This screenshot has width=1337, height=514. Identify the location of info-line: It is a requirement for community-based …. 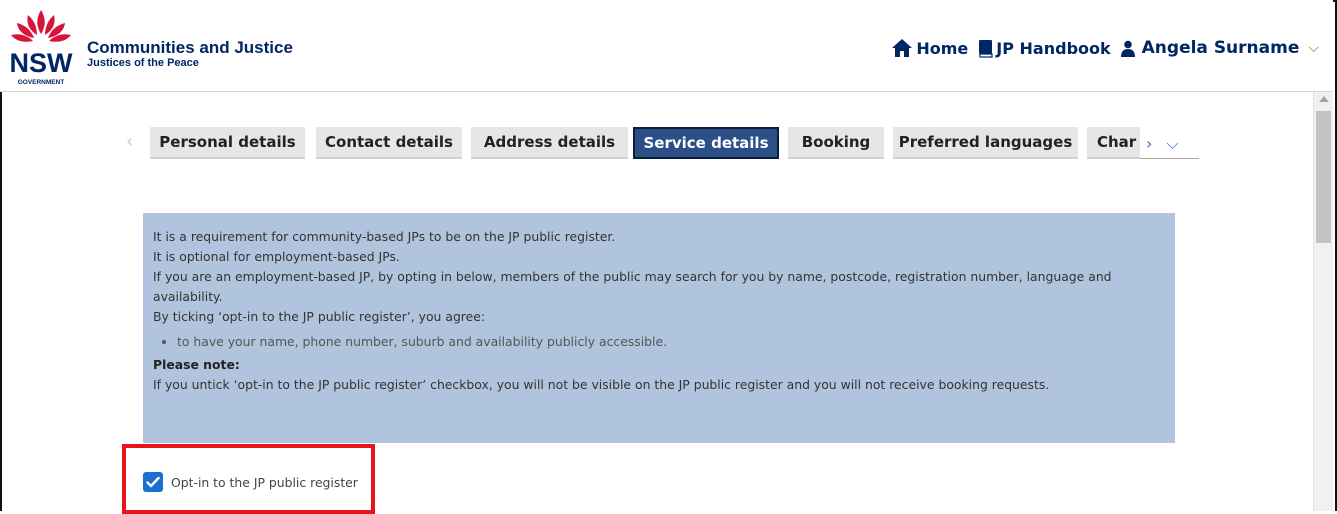
(384, 236).